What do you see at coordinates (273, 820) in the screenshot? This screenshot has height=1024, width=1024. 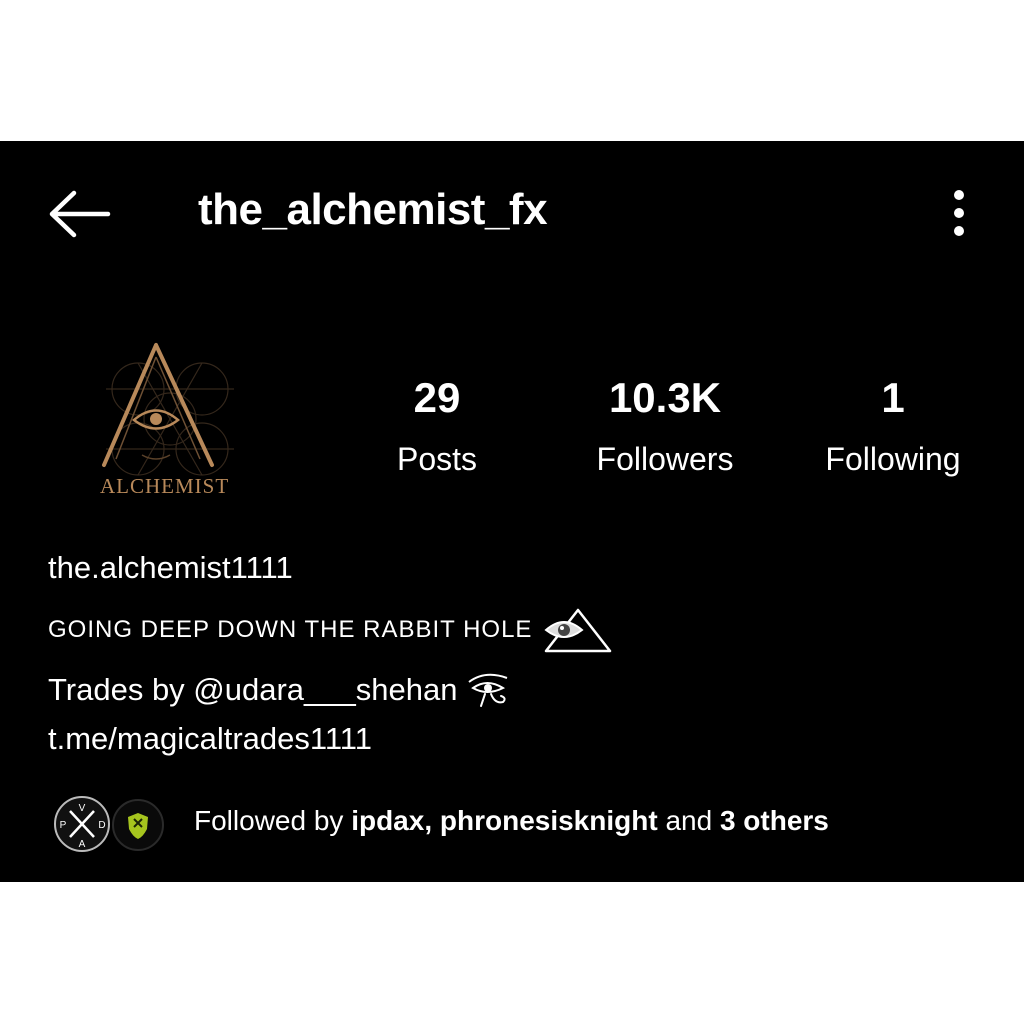 I see `followed-by-prefix: Followed by` at bounding box center [273, 820].